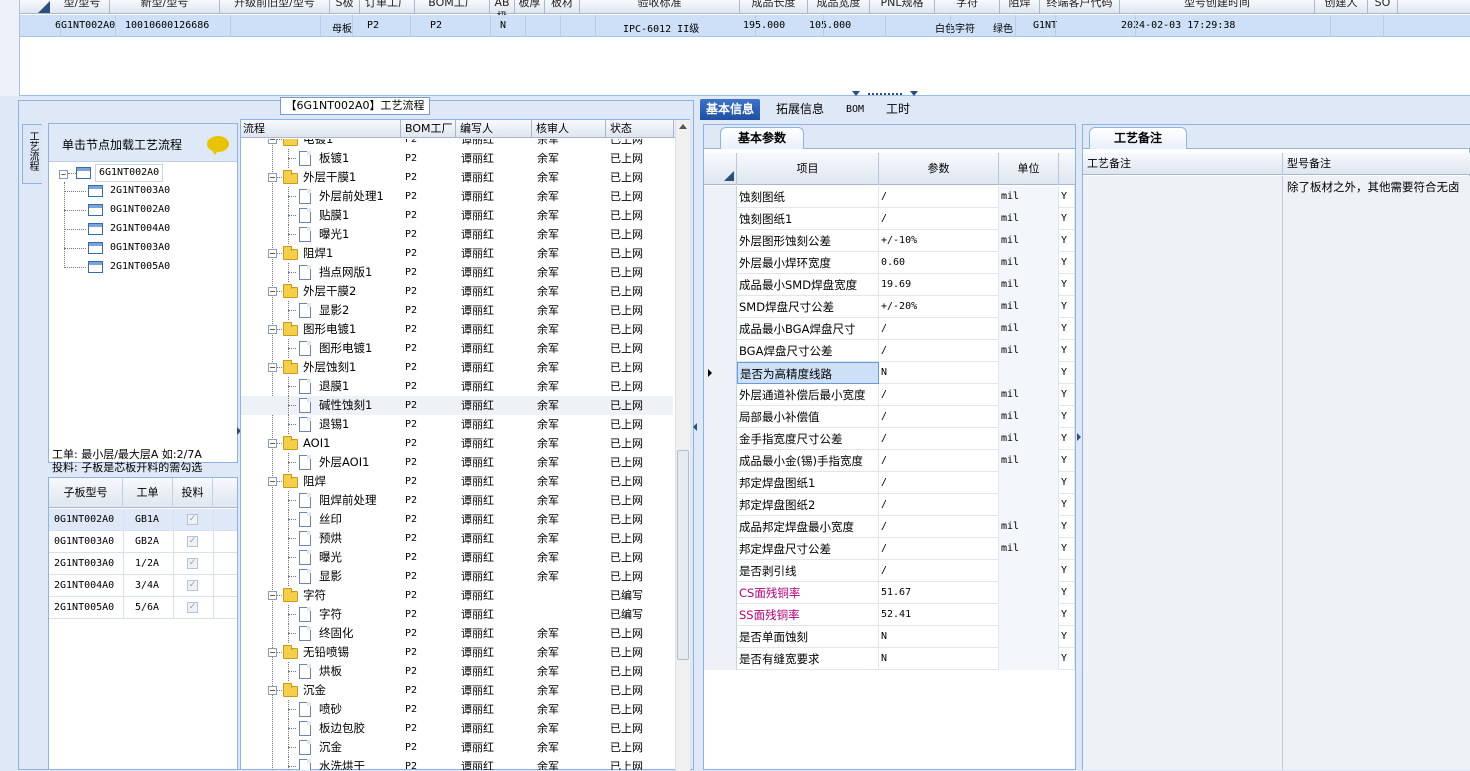 This screenshot has width=1470, height=771. I want to click on col-header-6: AB极, so click(502, 11).